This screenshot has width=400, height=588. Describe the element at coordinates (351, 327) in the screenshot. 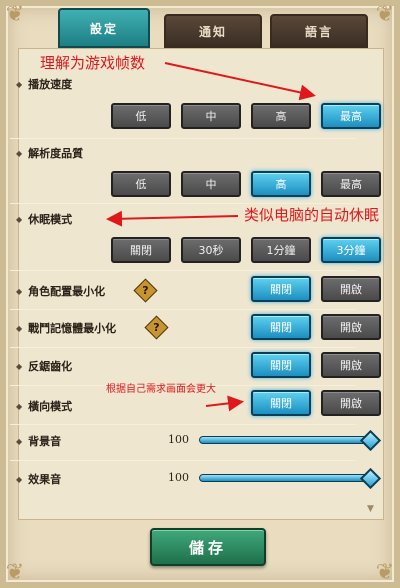

I see `battle-memory-on-button: 開啟` at that location.